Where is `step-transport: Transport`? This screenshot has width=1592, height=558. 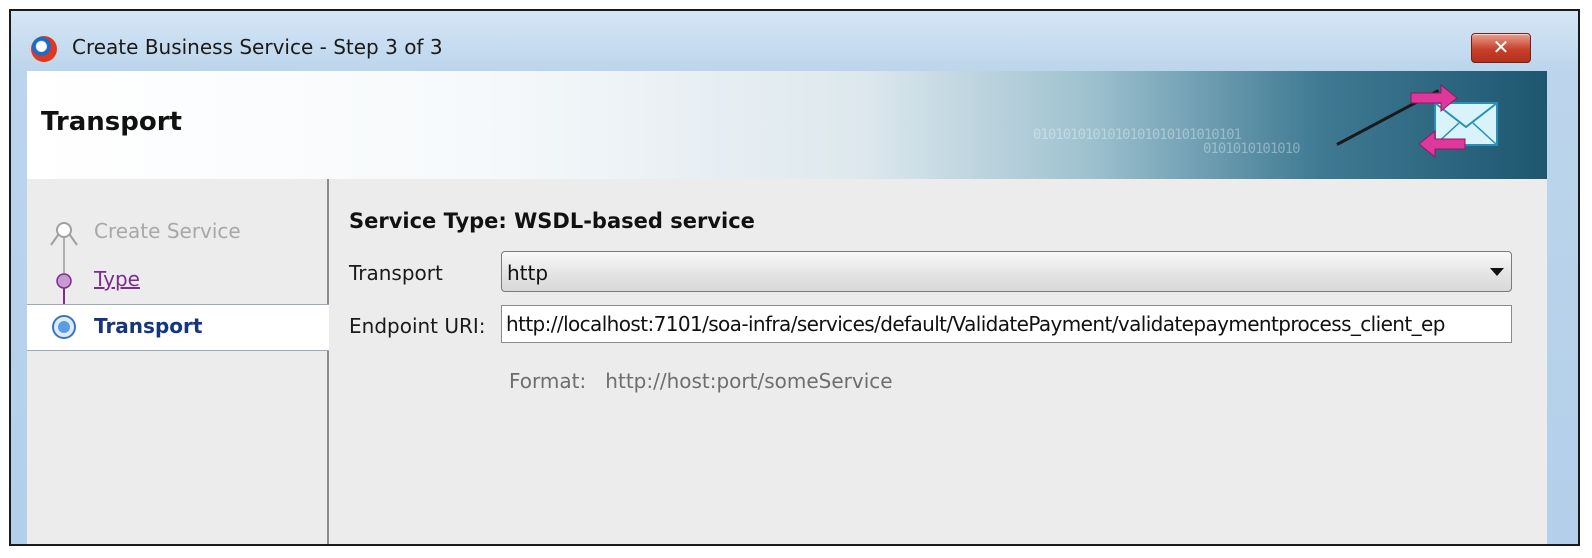
step-transport: Transport is located at coordinates (178, 327).